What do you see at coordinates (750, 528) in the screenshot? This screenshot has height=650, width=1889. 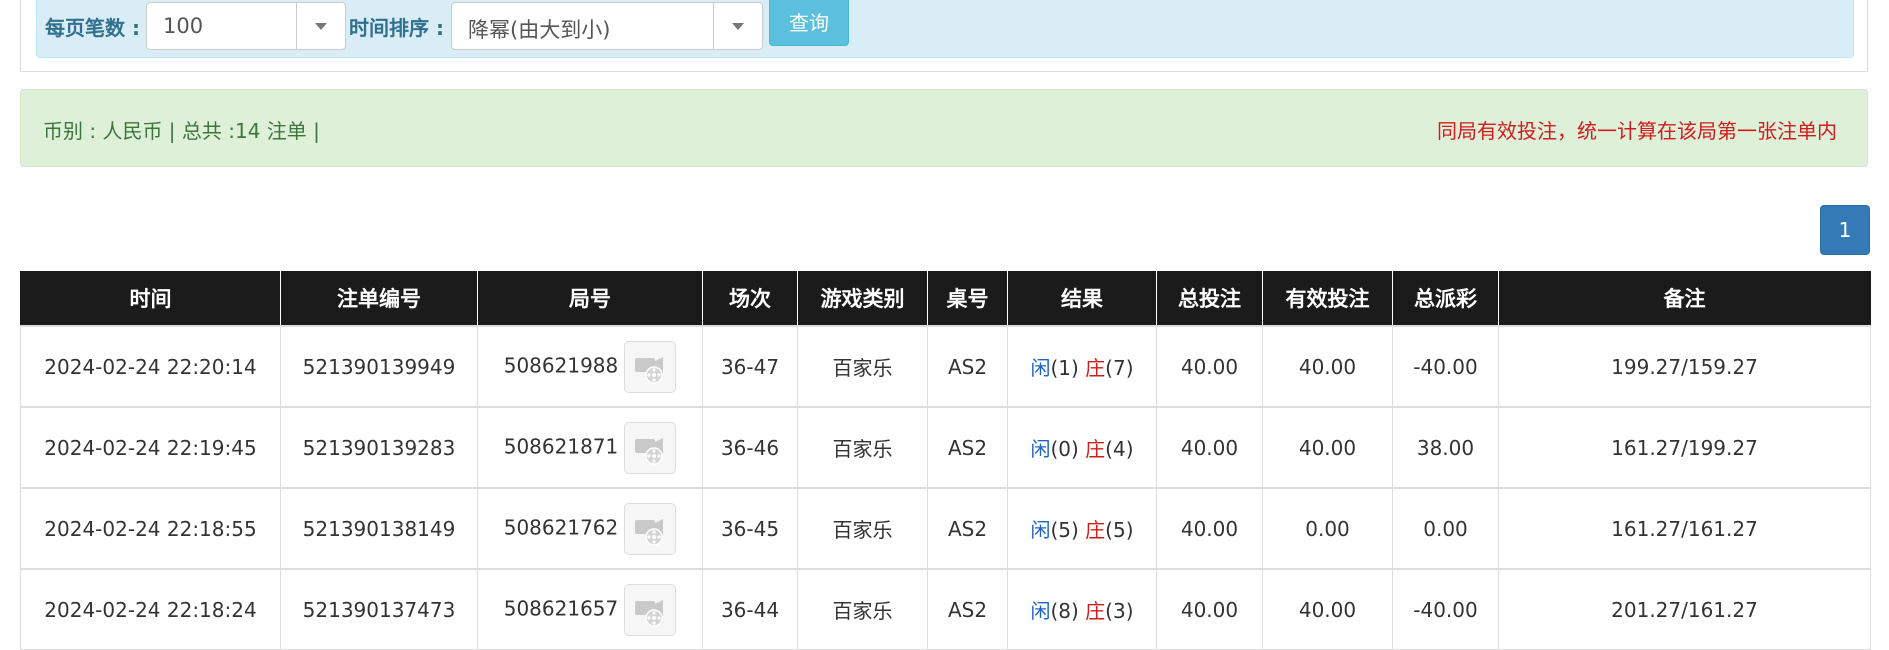 I see `cell-shoe: 36-45` at bounding box center [750, 528].